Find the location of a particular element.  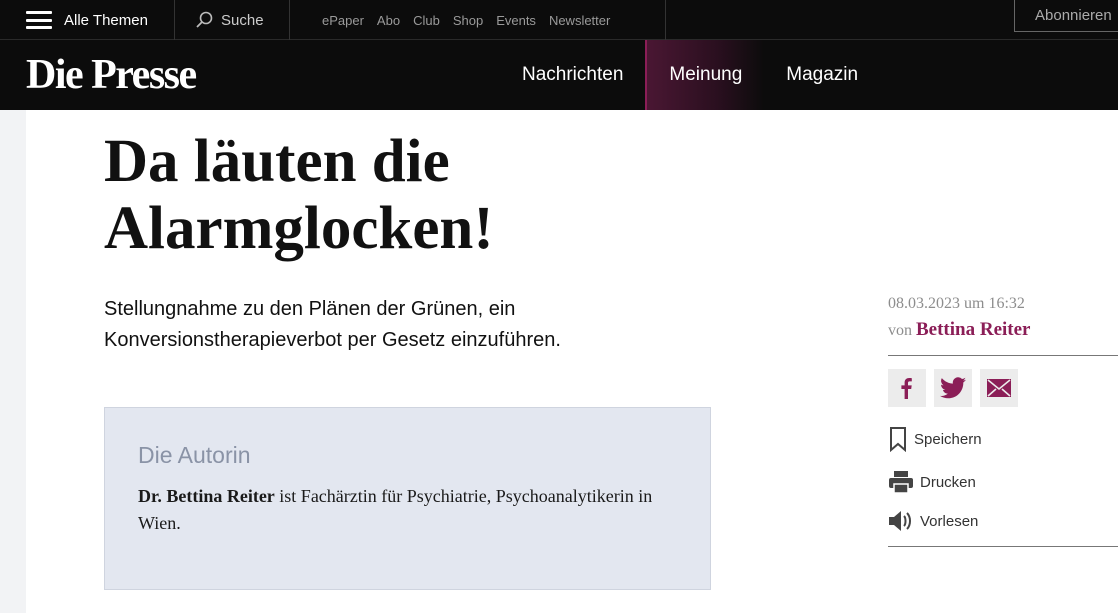

read-aloud-label: Vorlesen is located at coordinates (949, 521).